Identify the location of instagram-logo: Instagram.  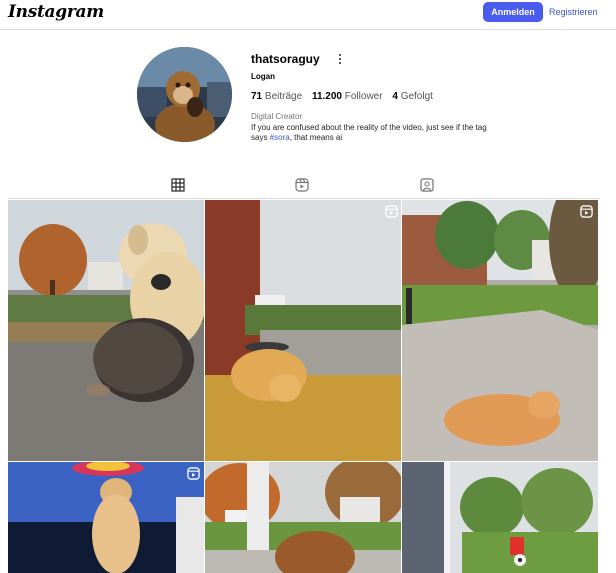
(56, 12).